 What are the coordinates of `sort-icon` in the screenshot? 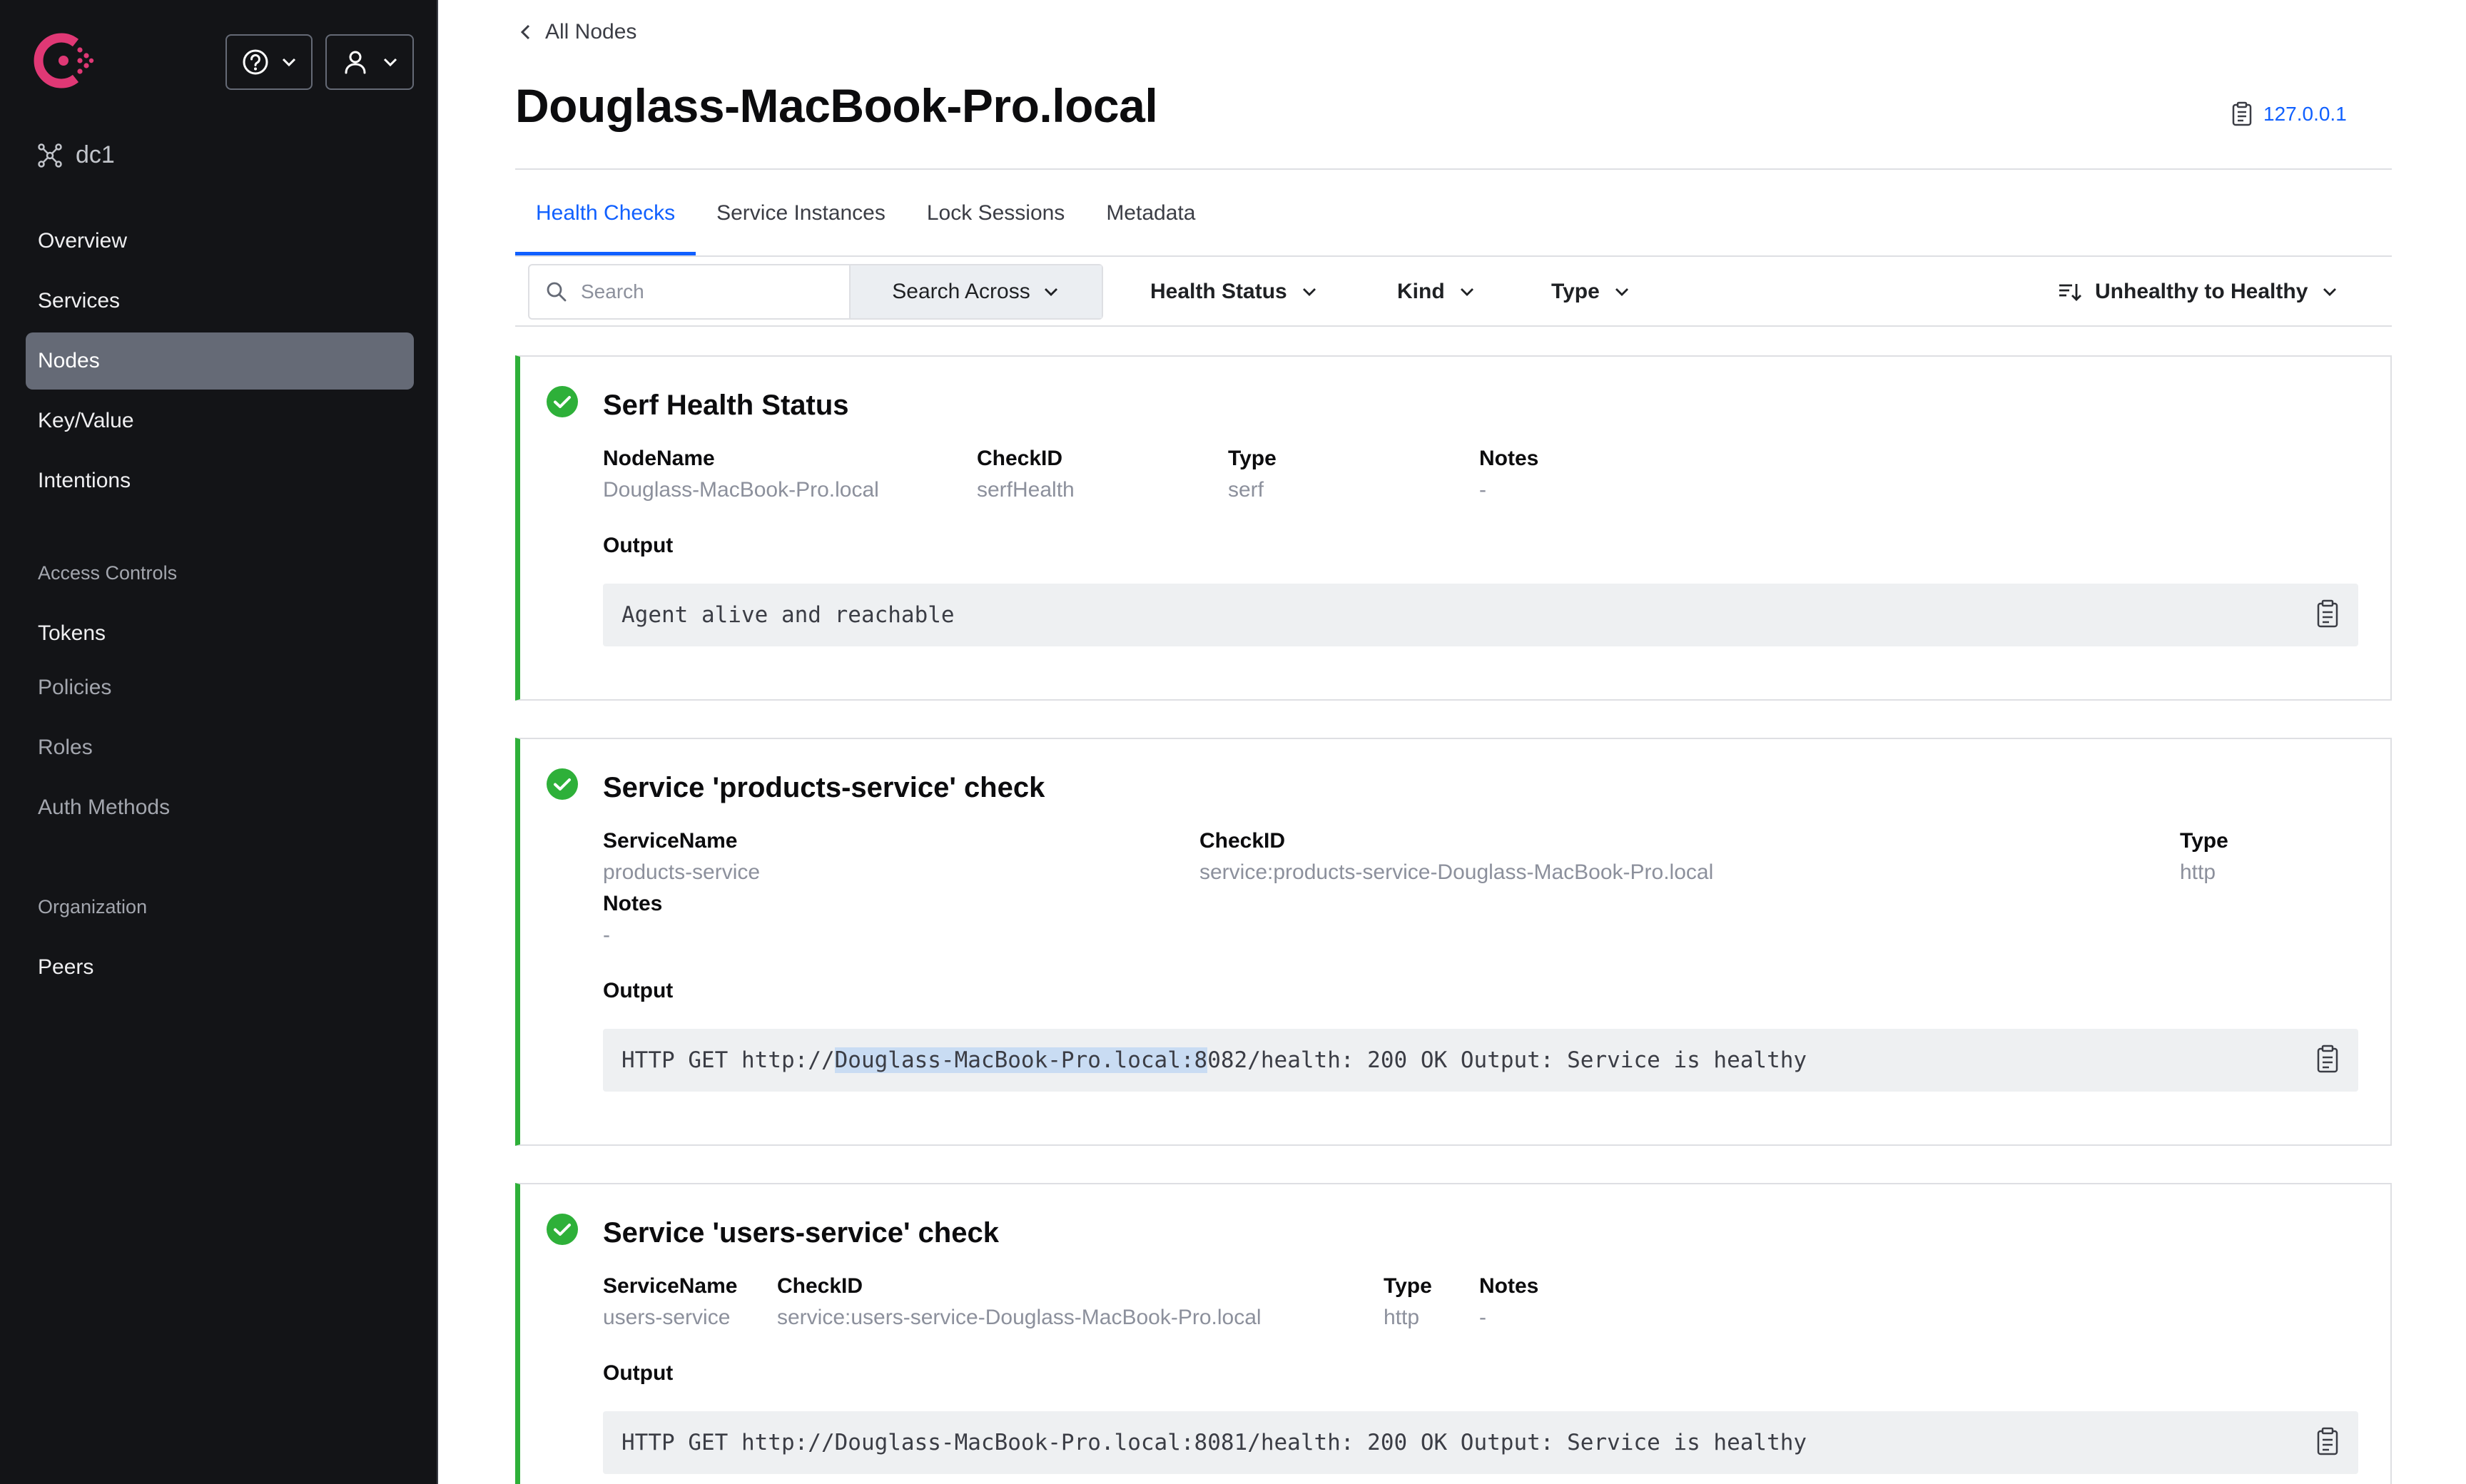 It's located at (2070, 292).